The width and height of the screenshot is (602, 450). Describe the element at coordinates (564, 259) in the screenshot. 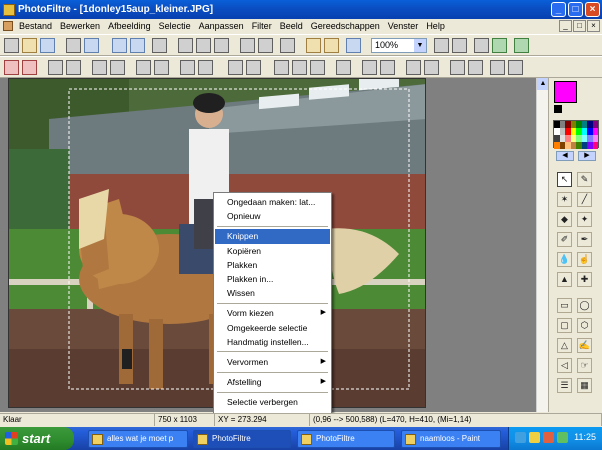

I see `blur-drop-icon: 💧` at that location.